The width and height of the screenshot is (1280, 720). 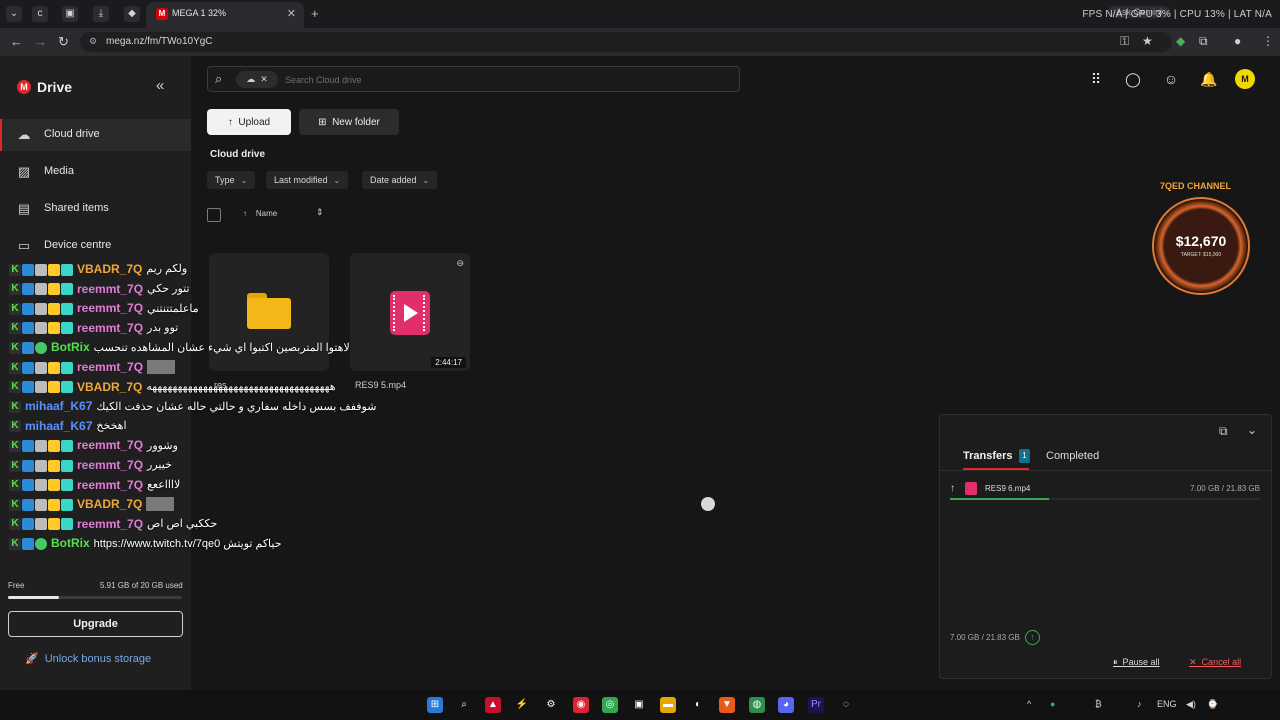 I want to click on tray-status-icon: ●, so click(x=1052, y=704).